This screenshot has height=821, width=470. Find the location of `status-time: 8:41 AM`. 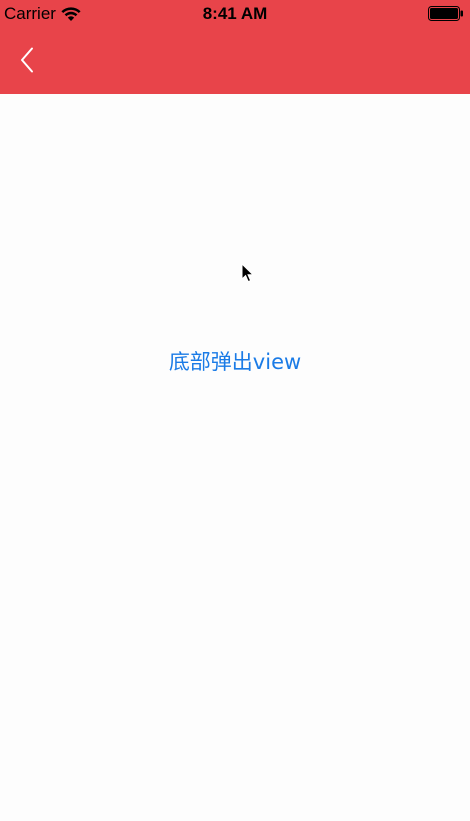

status-time: 8:41 AM is located at coordinates (235, 13).